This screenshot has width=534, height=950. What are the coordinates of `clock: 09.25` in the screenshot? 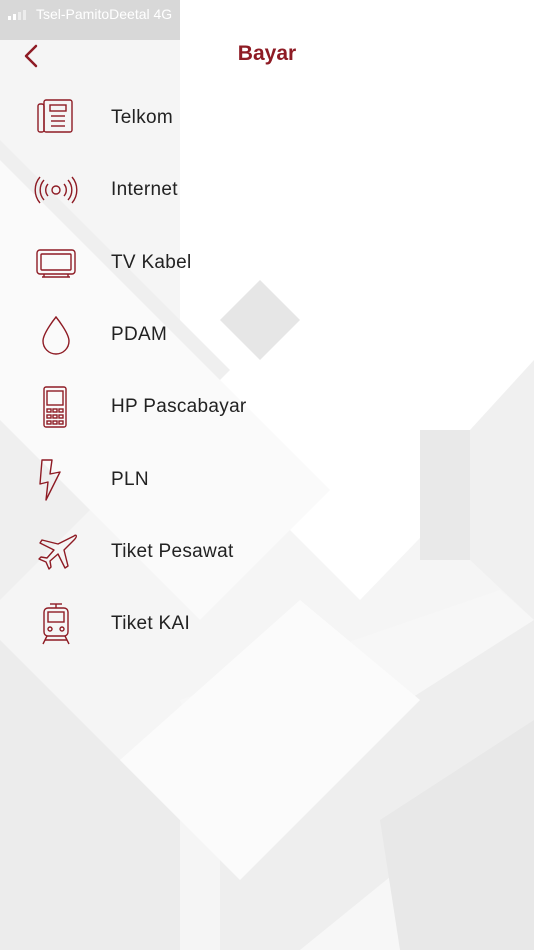 It's located at (262, 14).